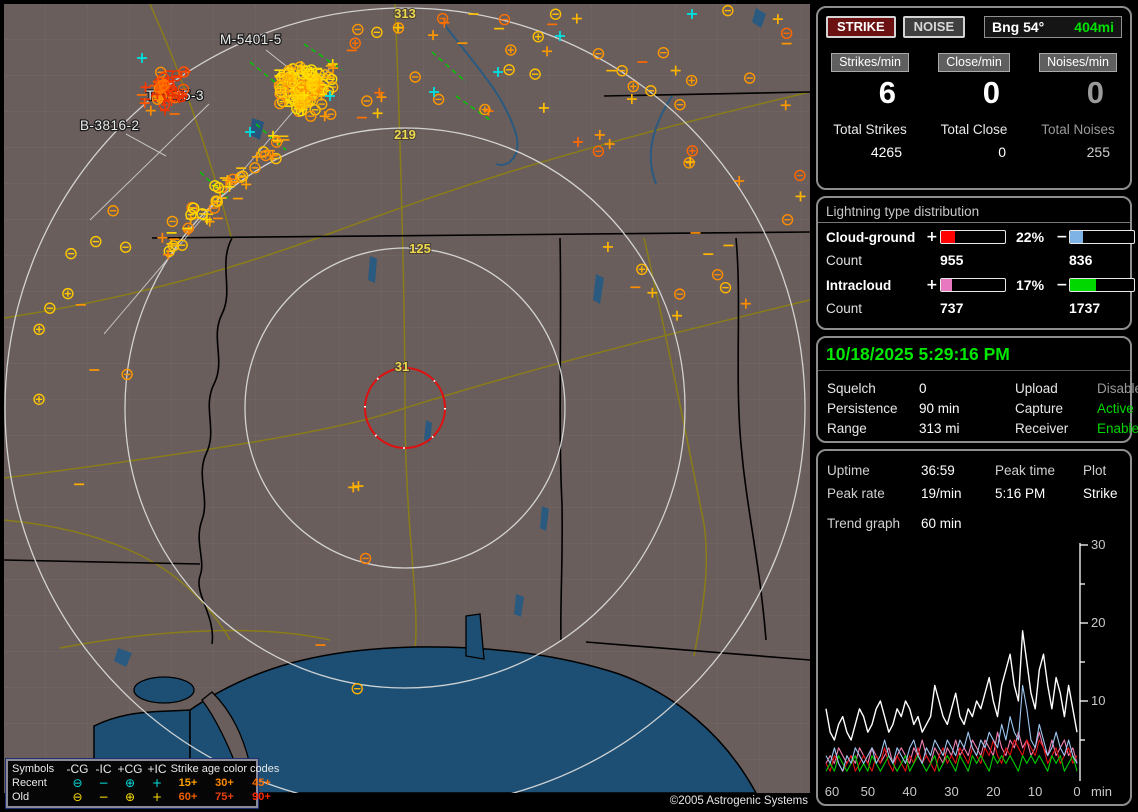 Image resolution: width=1138 pixels, height=812 pixels. Describe the element at coordinates (1078, 106) in the screenshot. I see `counter-column: Noises/min 0 Total Noises 255` at that location.